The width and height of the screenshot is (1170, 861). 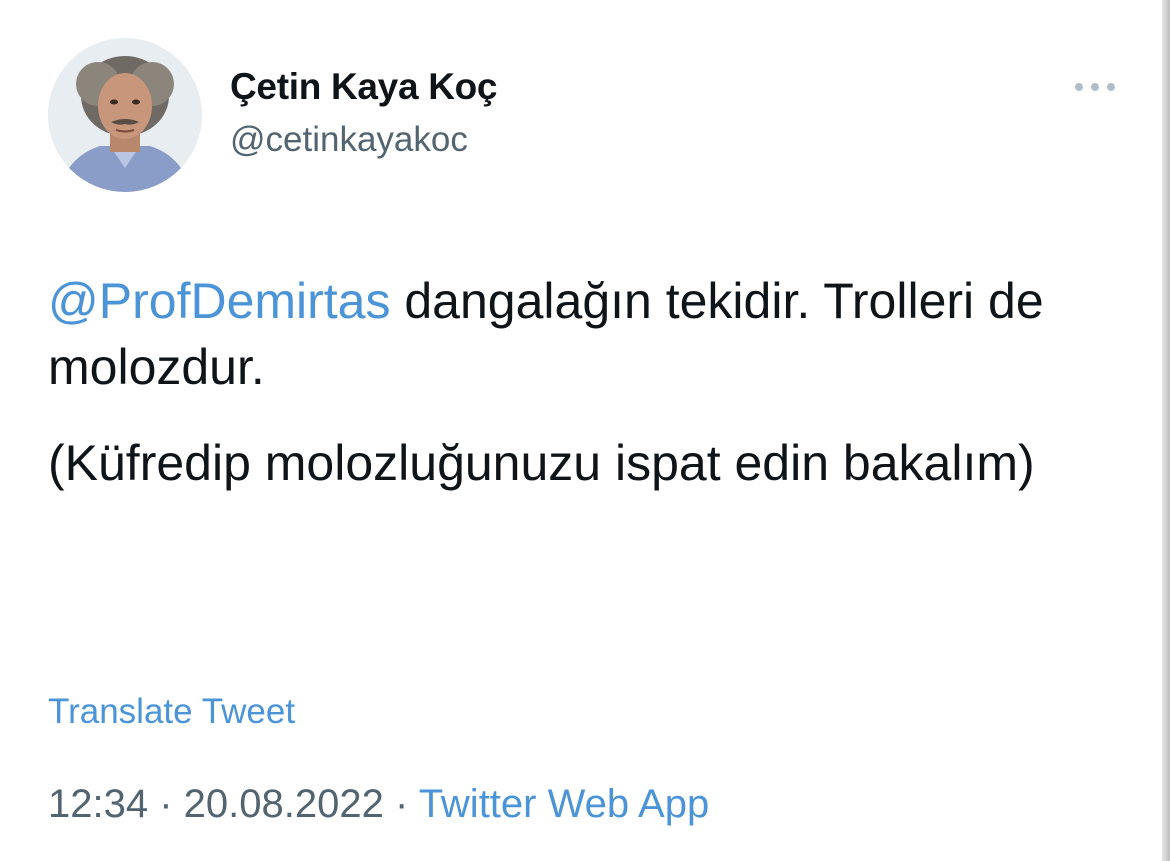 I want to click on tweet-date: 20.08.2022, so click(x=284, y=804).